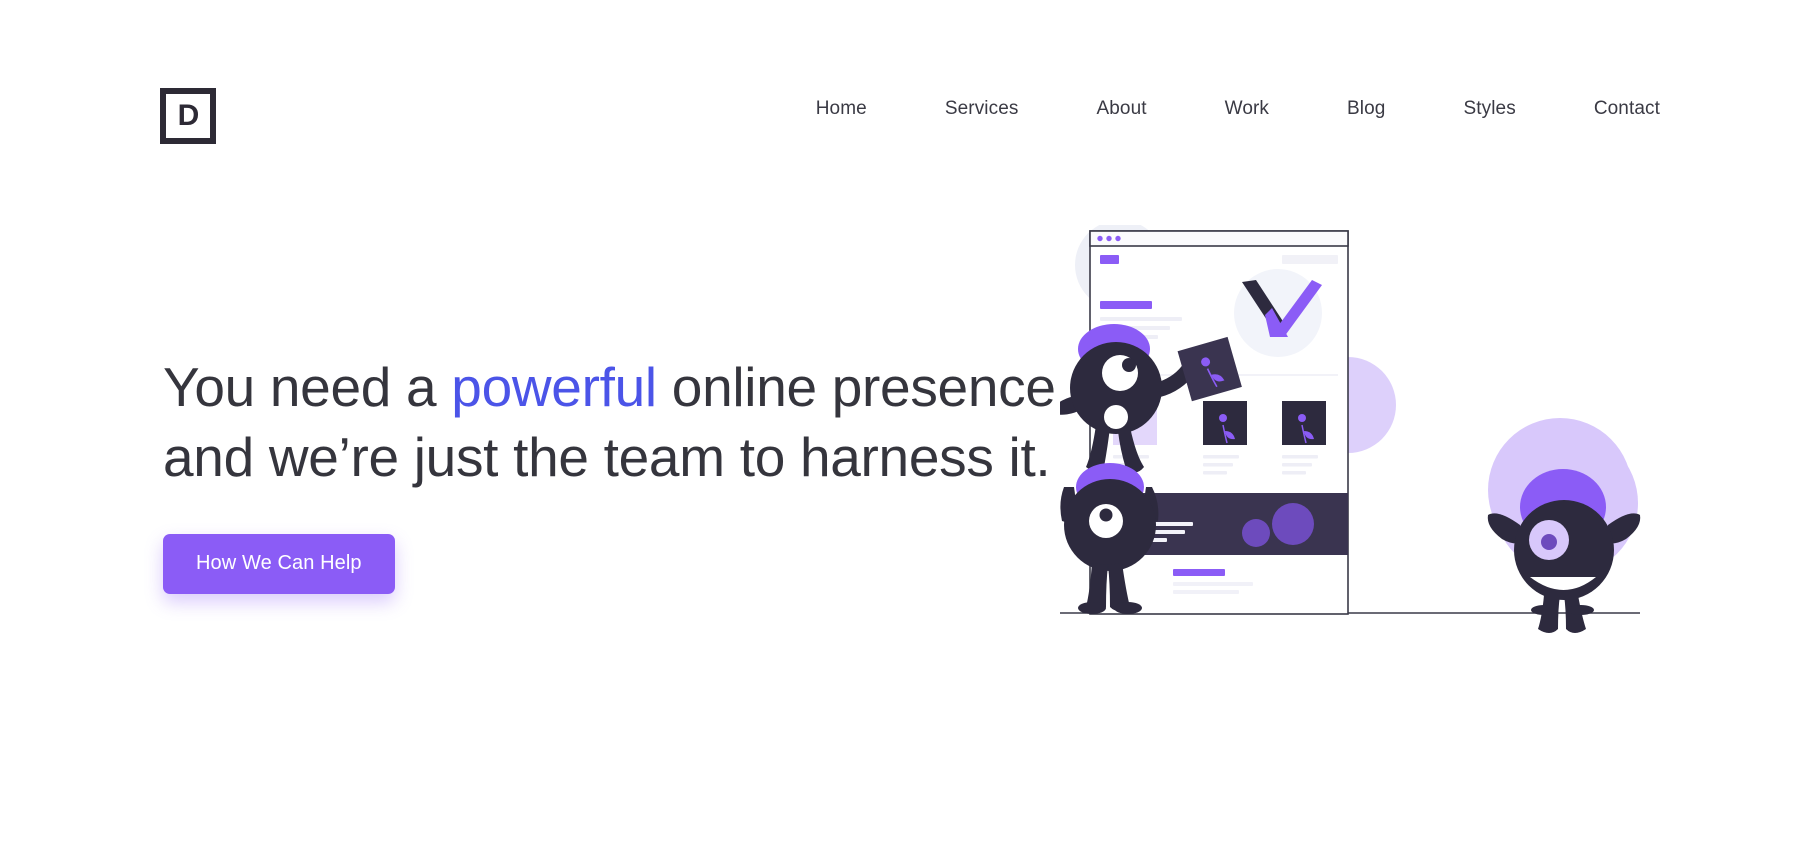  What do you see at coordinates (1293, 524) in the screenshot?
I see `mock-band-circle-large` at bounding box center [1293, 524].